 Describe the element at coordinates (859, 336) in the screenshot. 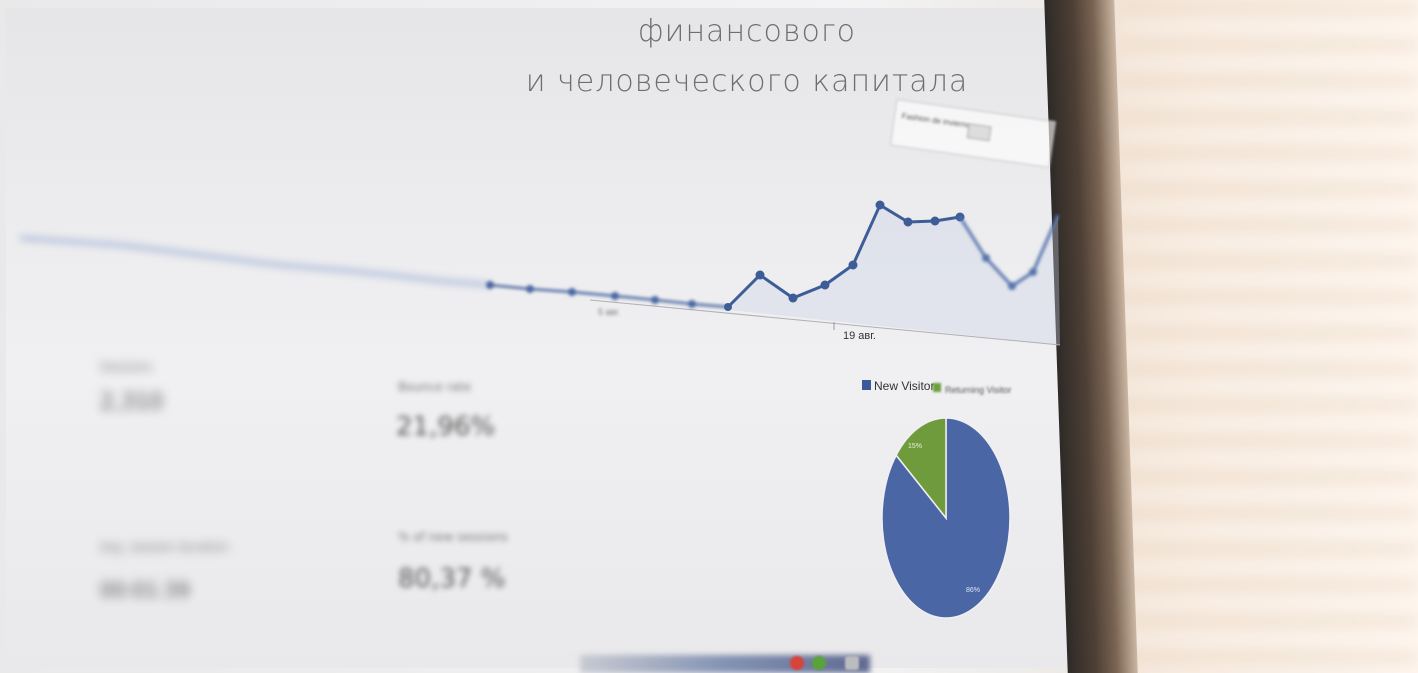

I see `x-axis-date-label: 19 авг.` at that location.